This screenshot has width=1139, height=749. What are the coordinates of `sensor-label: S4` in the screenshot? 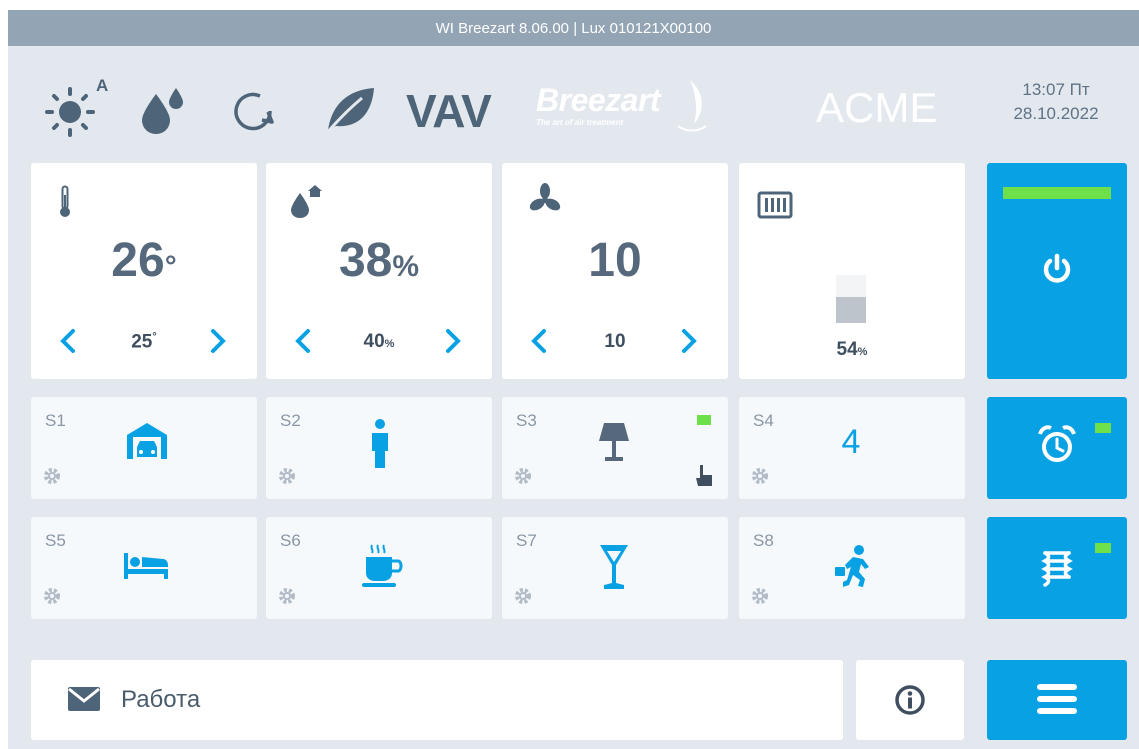 It's located at (763, 420).